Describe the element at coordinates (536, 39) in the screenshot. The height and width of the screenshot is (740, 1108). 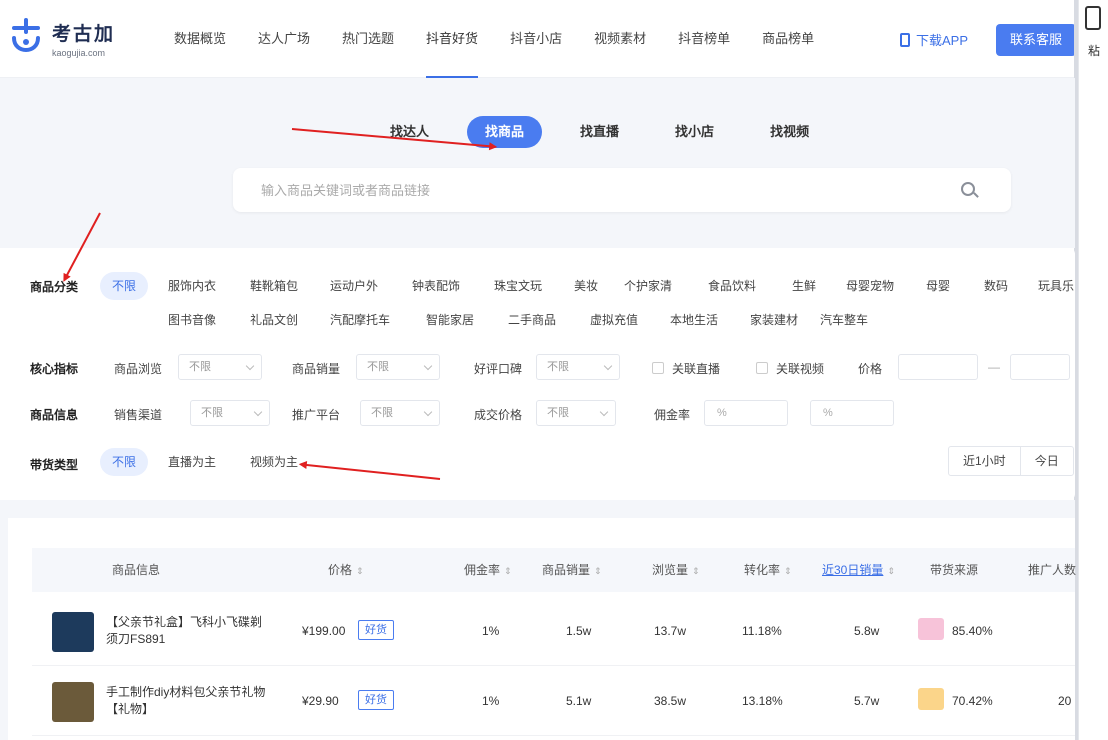
I see `nav-item-4: 抖音小店` at that location.